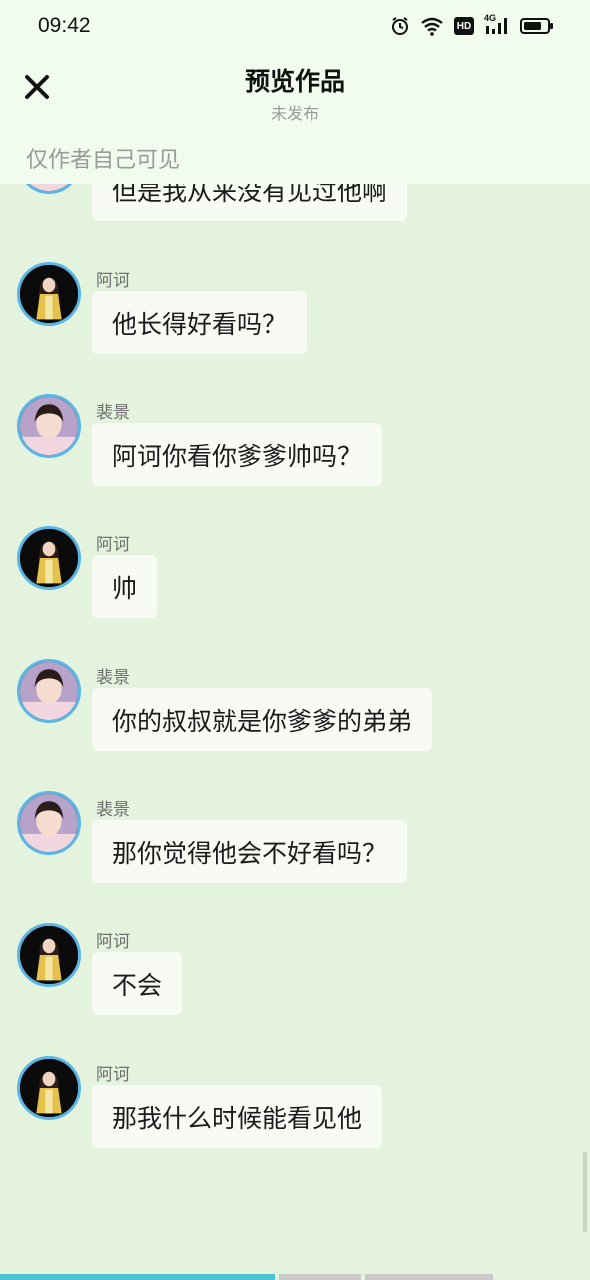 The width and height of the screenshot is (590, 1280). What do you see at coordinates (262, 719) in the screenshot?
I see `message-bubble: 你的叔叔就是你爹爹的弟弟` at bounding box center [262, 719].